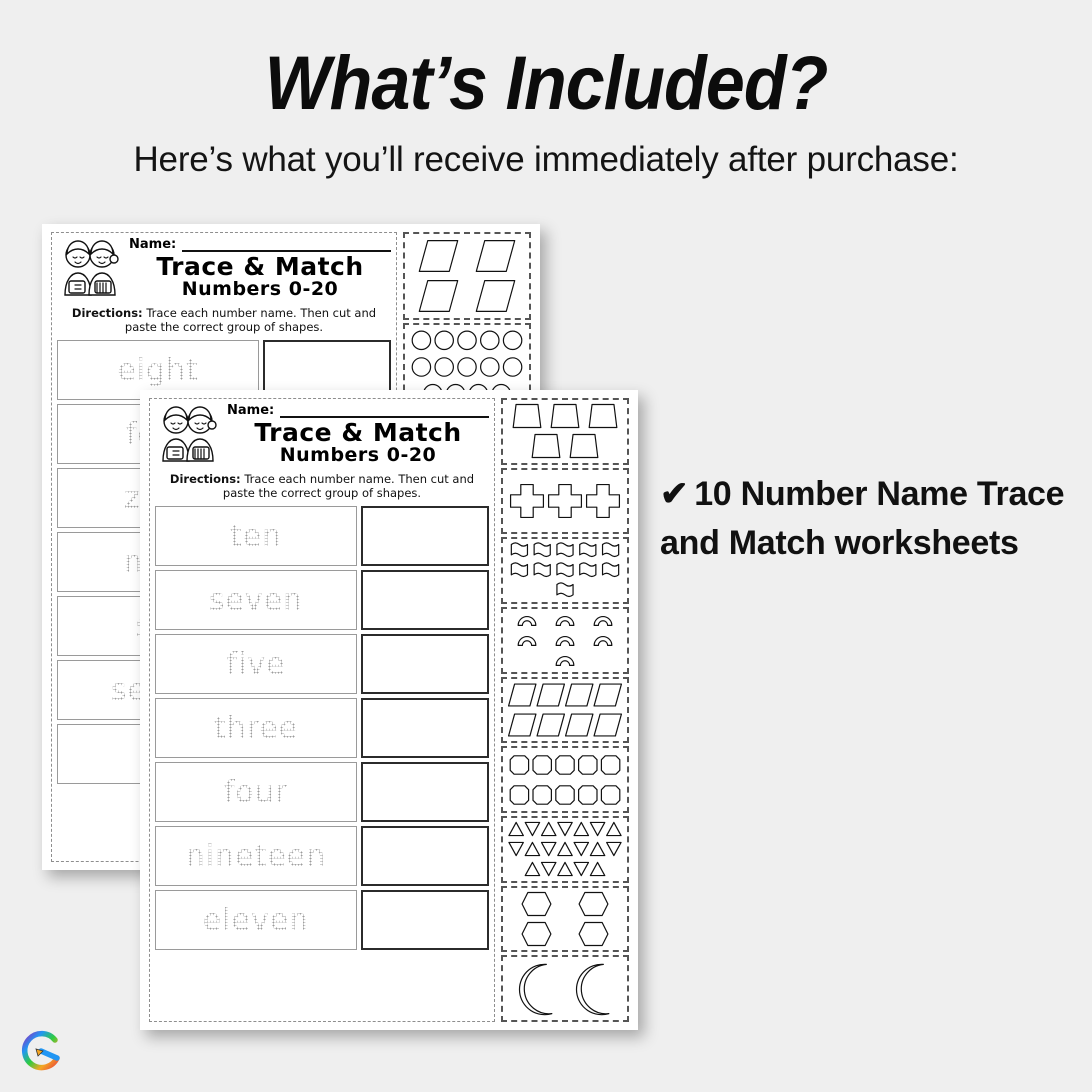 This screenshot has width=1092, height=1092. I want to click on word-row: five, so click(322, 664).